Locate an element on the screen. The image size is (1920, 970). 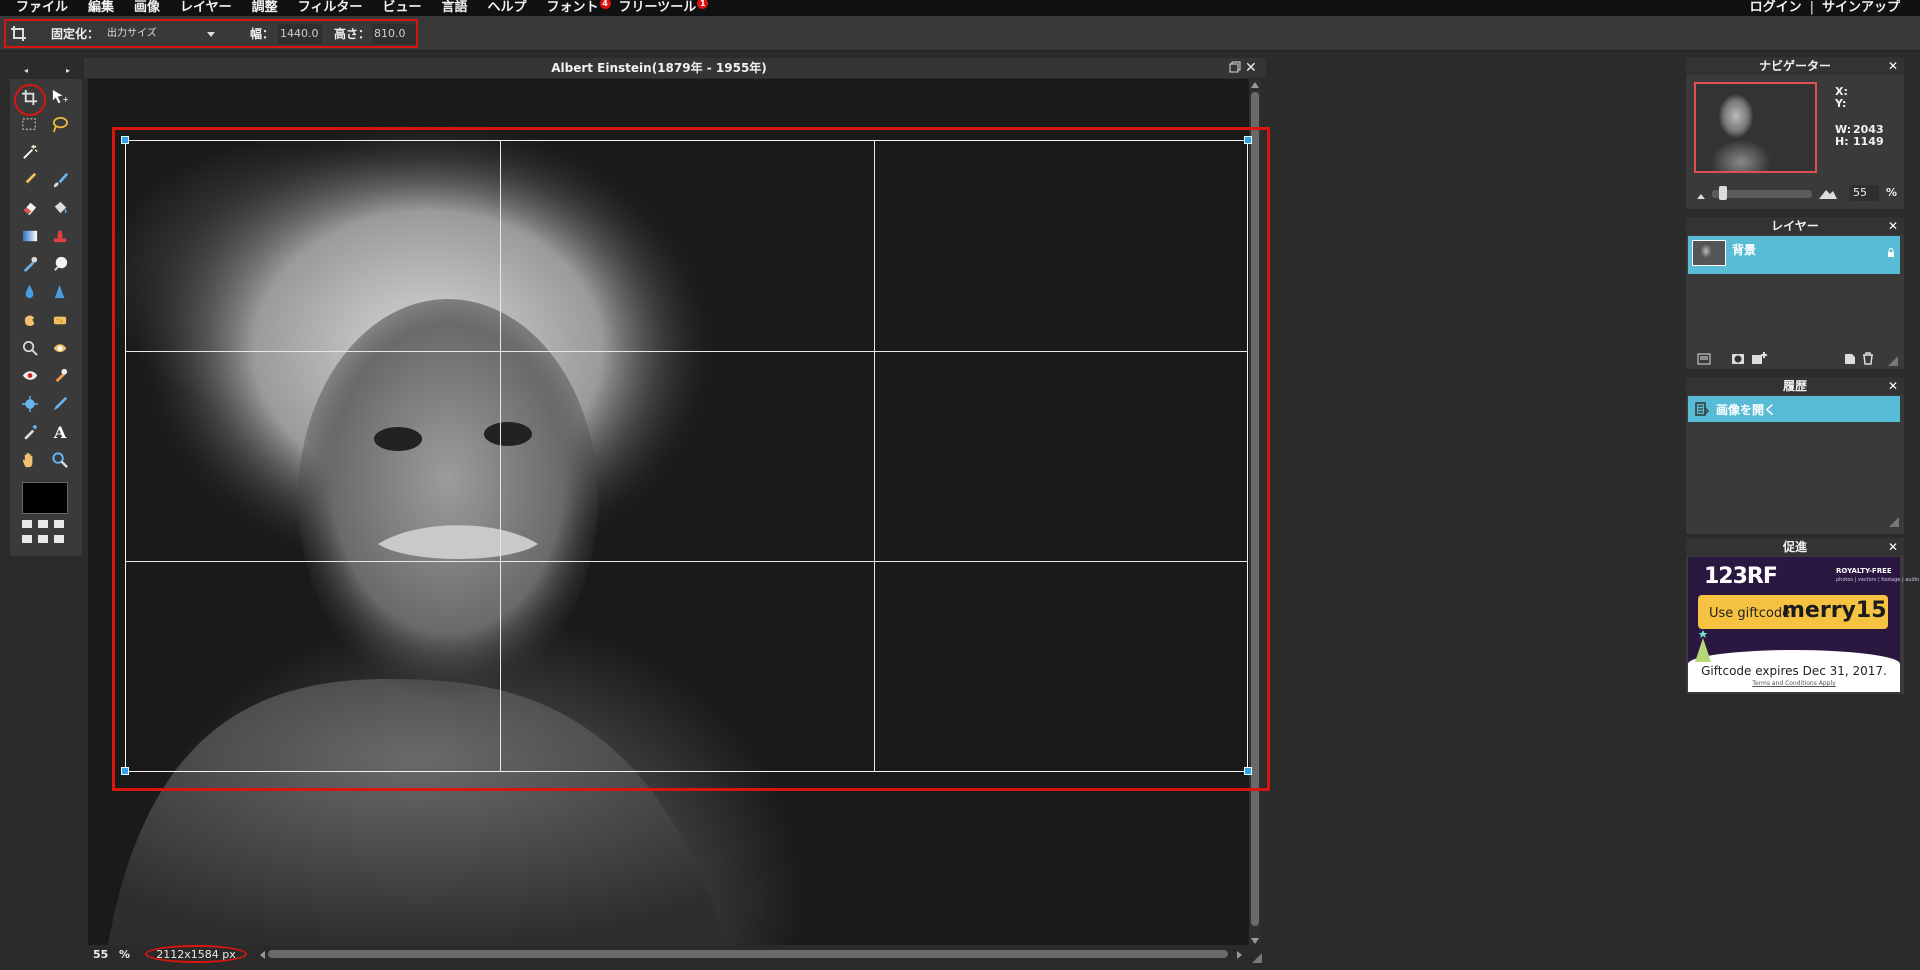
menu-item-label: 言語 is located at coordinates (454, 7).